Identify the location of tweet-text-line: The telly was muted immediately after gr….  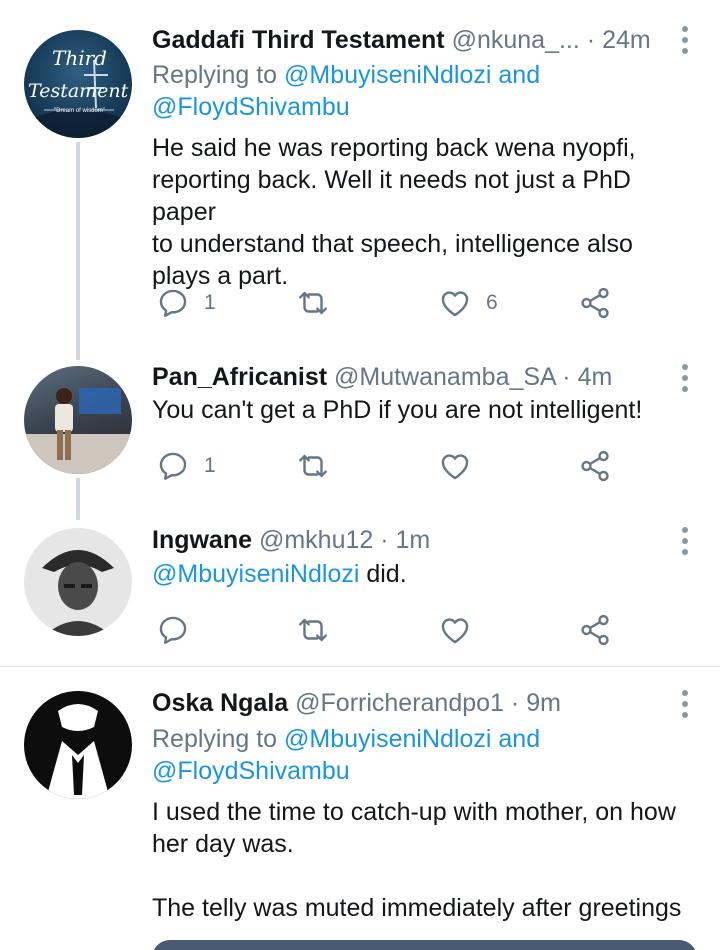
(417, 908).